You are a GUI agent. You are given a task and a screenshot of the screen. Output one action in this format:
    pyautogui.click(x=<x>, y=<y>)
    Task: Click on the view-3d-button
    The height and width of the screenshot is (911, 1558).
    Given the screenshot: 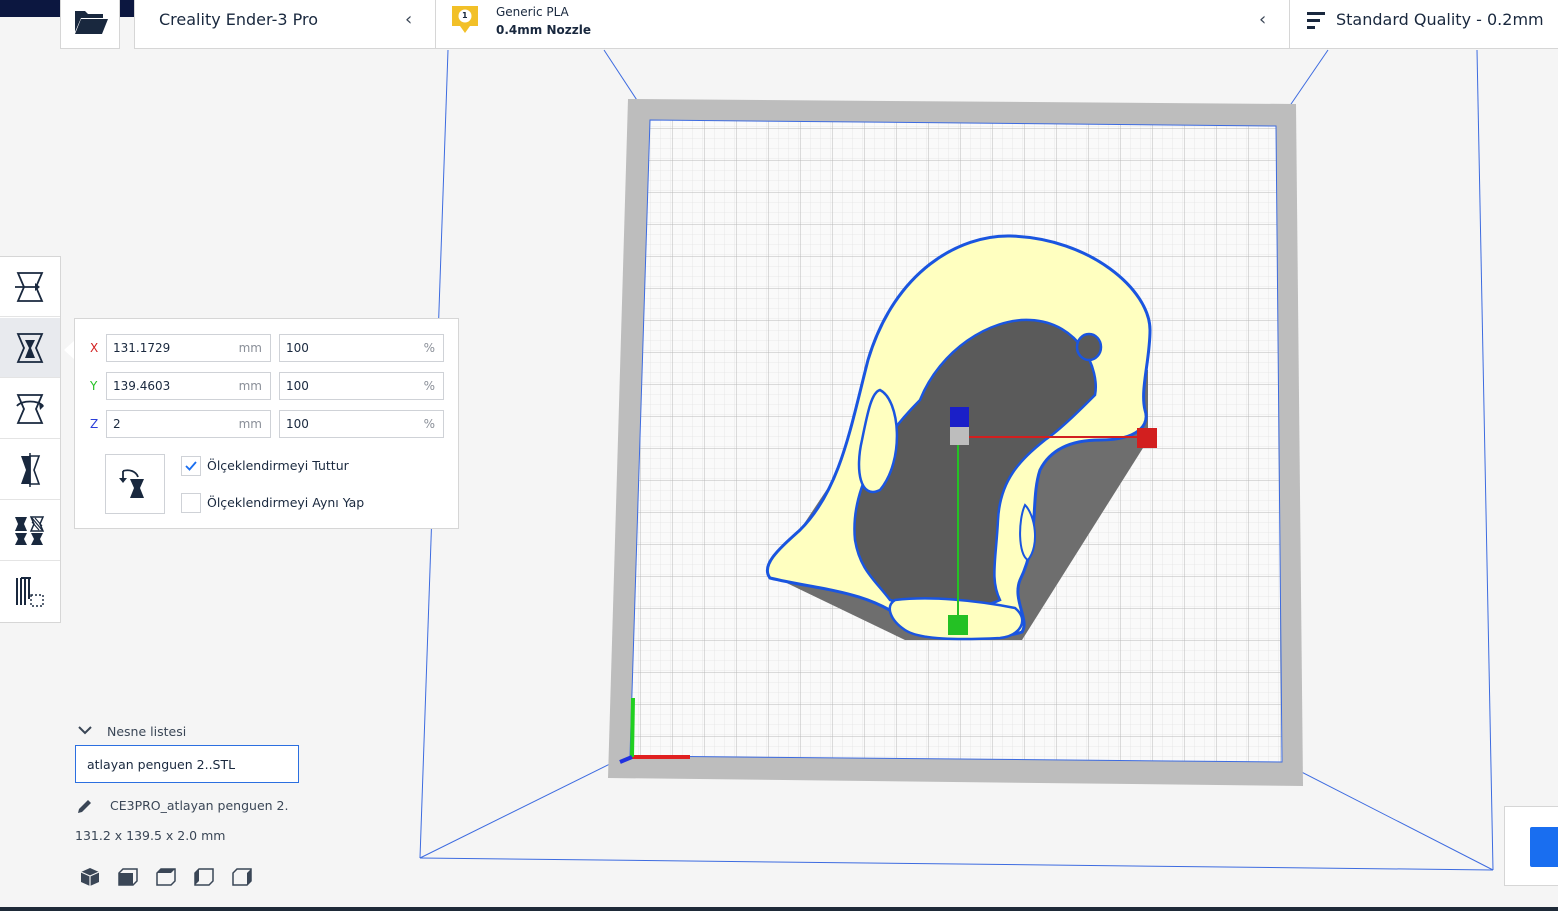 What is the action you would take?
    pyautogui.click(x=90, y=877)
    